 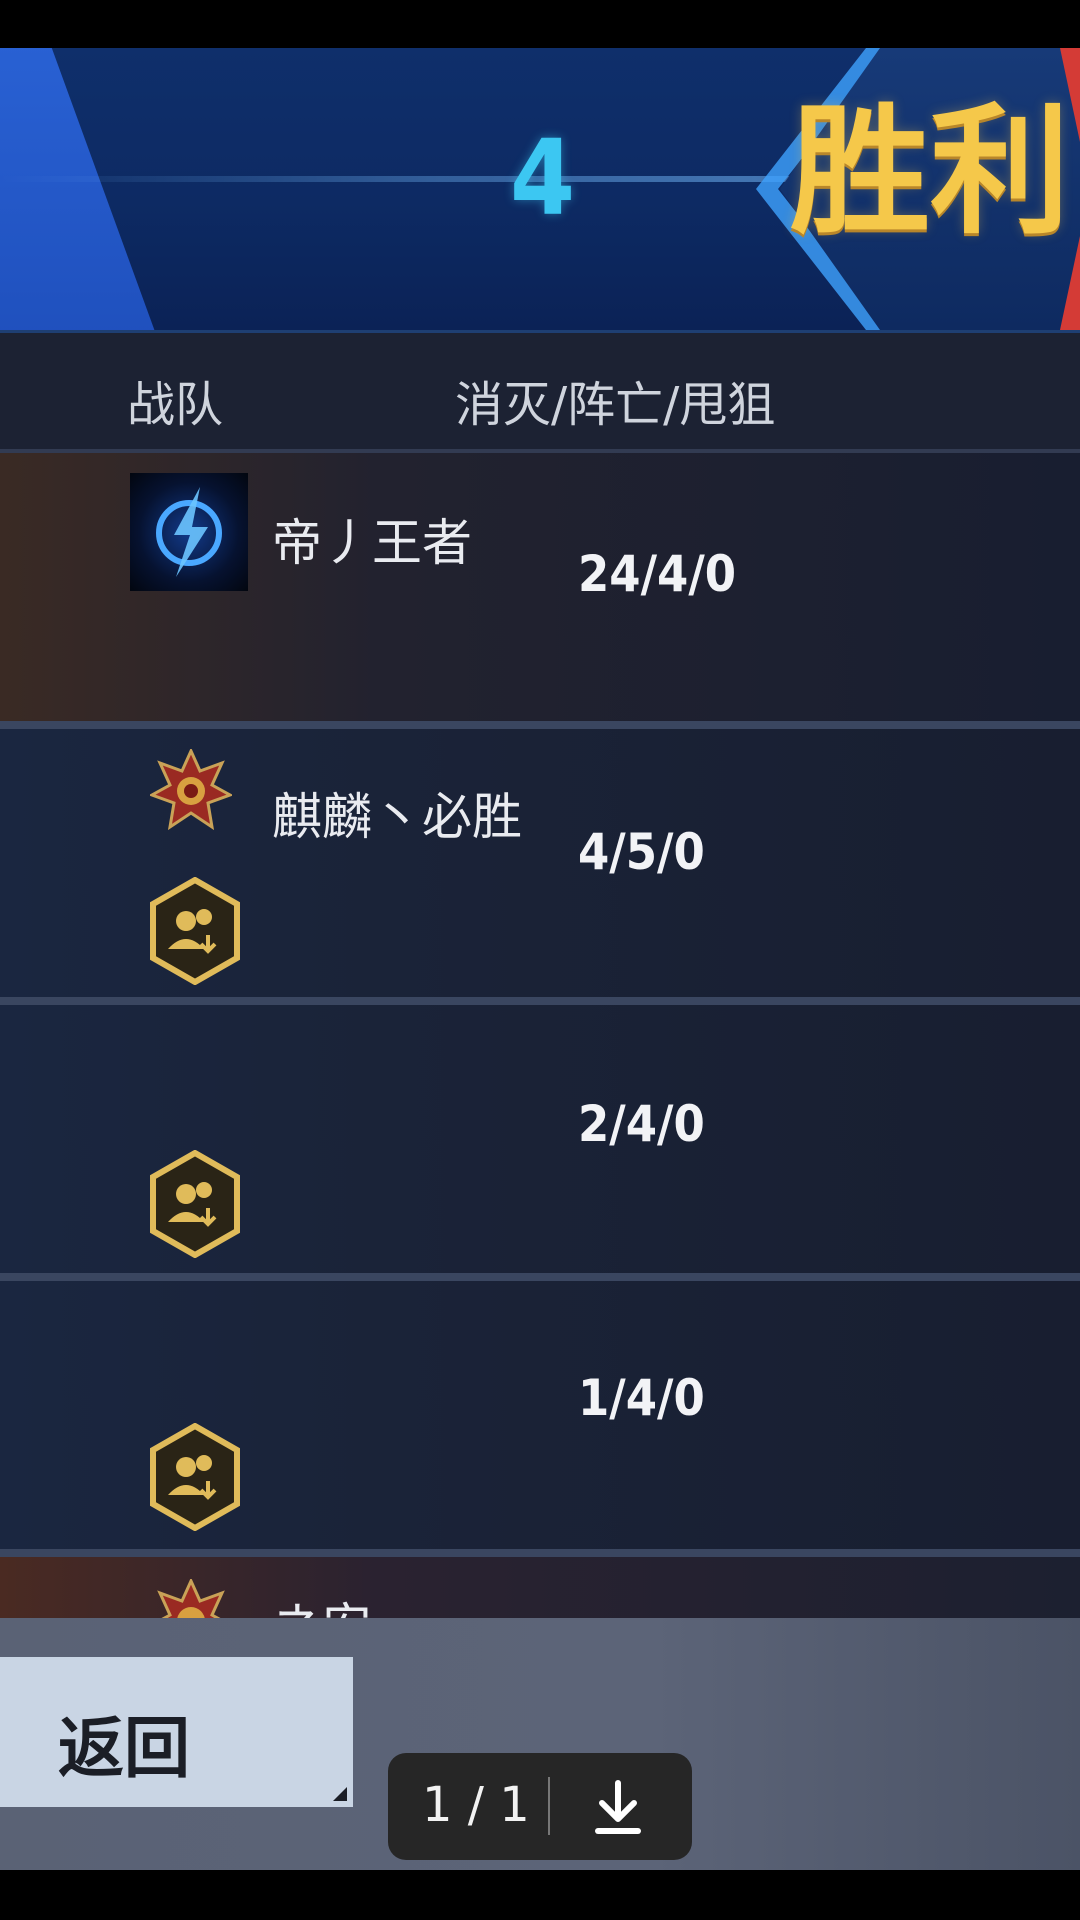 I want to click on scoreboard-header: 战队 消灭/阵亡/甩狙, so click(x=540, y=393).